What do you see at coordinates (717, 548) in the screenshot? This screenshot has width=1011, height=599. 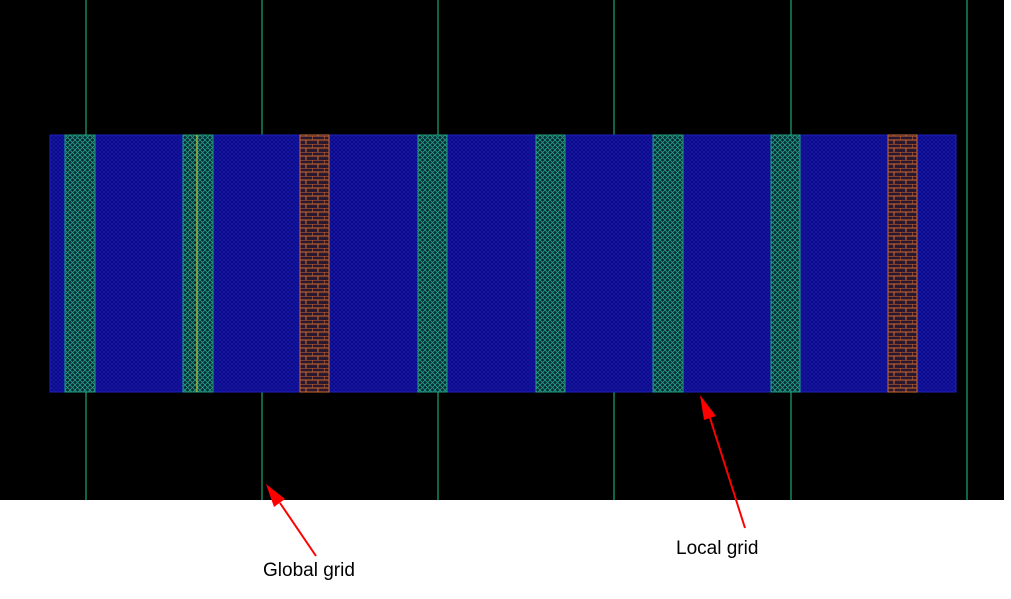 I see `local-grid-label: Local grid` at bounding box center [717, 548].